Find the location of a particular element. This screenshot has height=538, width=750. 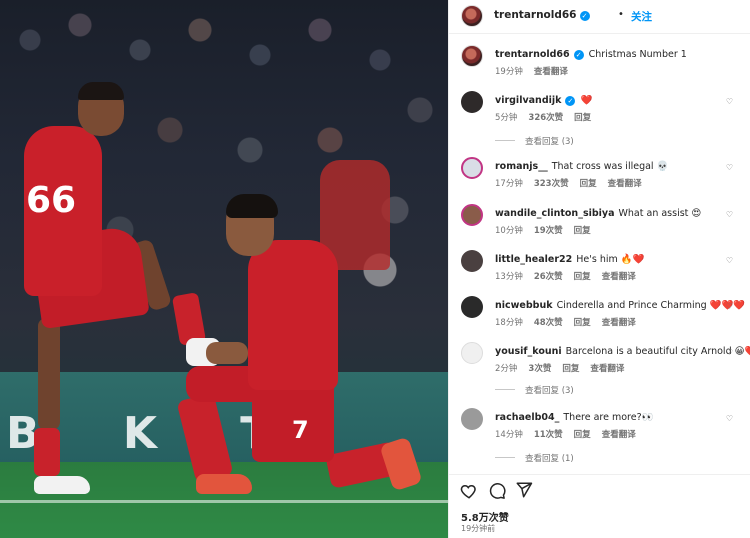

comment-text: He's him 🔥❤️ is located at coordinates (610, 259).